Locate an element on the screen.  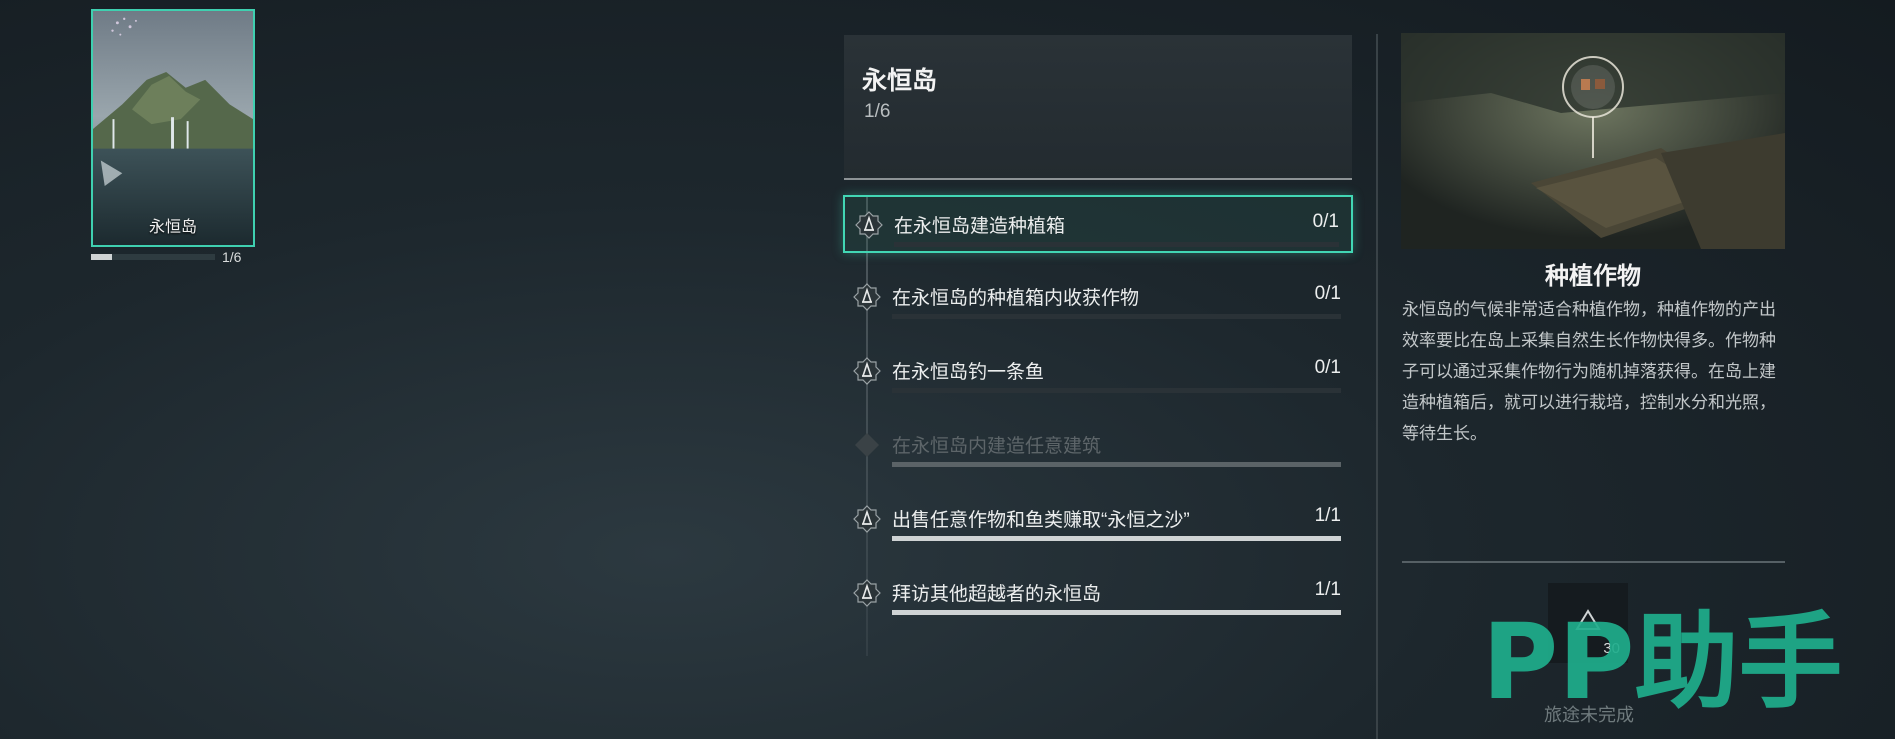
task-label: 在永恒岛建造种植箱 is located at coordinates (980, 226).